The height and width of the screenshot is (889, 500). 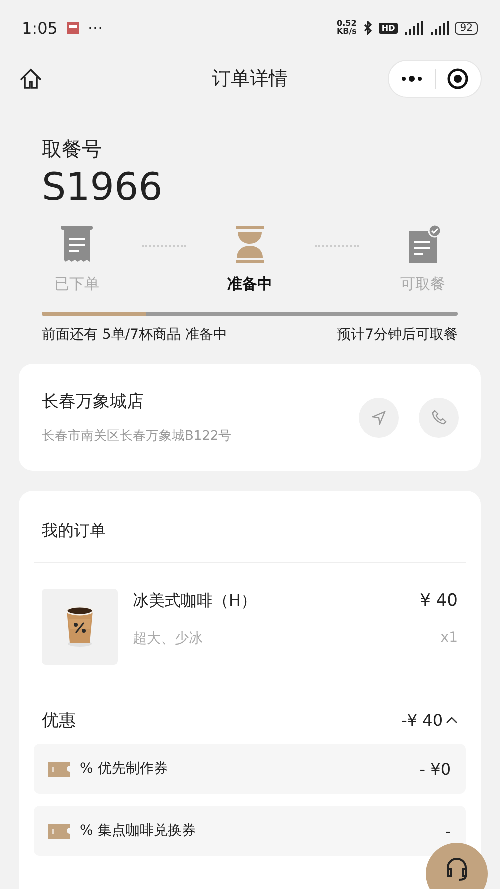 I want to click on pickup-number: S1966, so click(x=103, y=187).